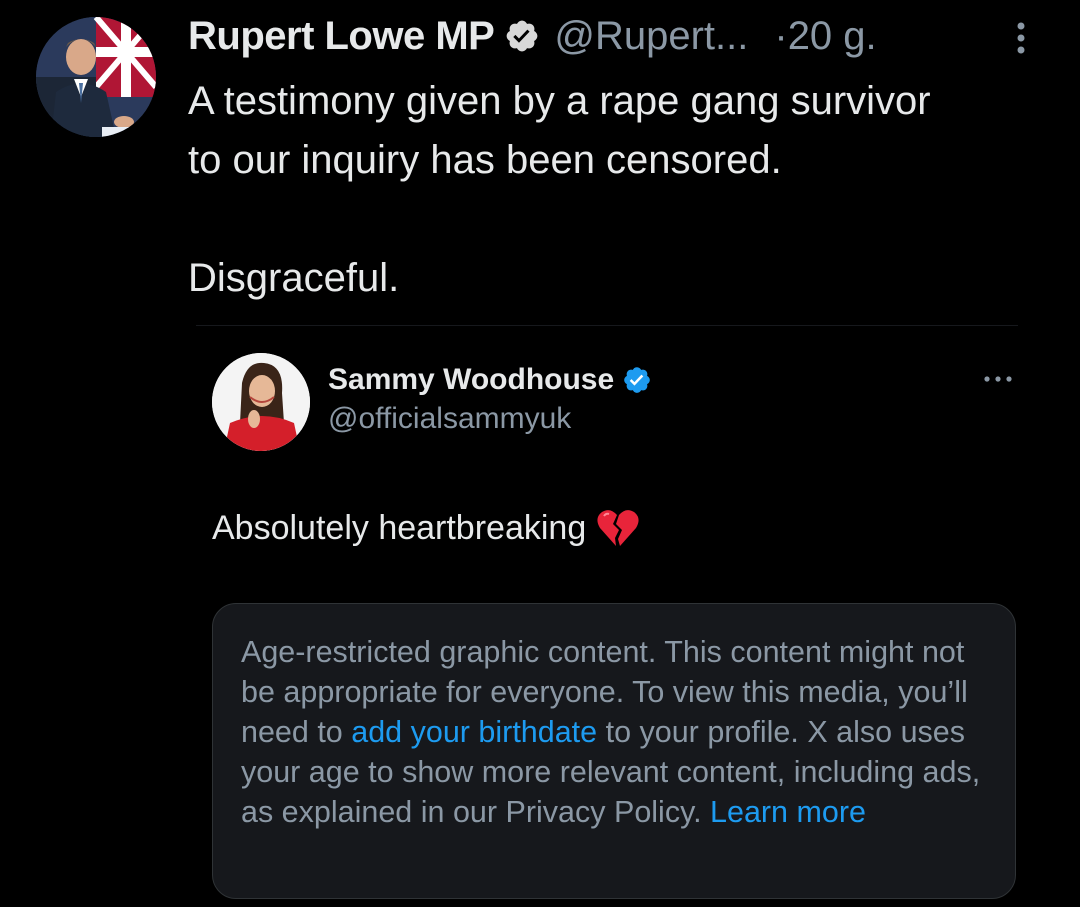  I want to click on rupert-lowe-avatar, so click(96, 77).